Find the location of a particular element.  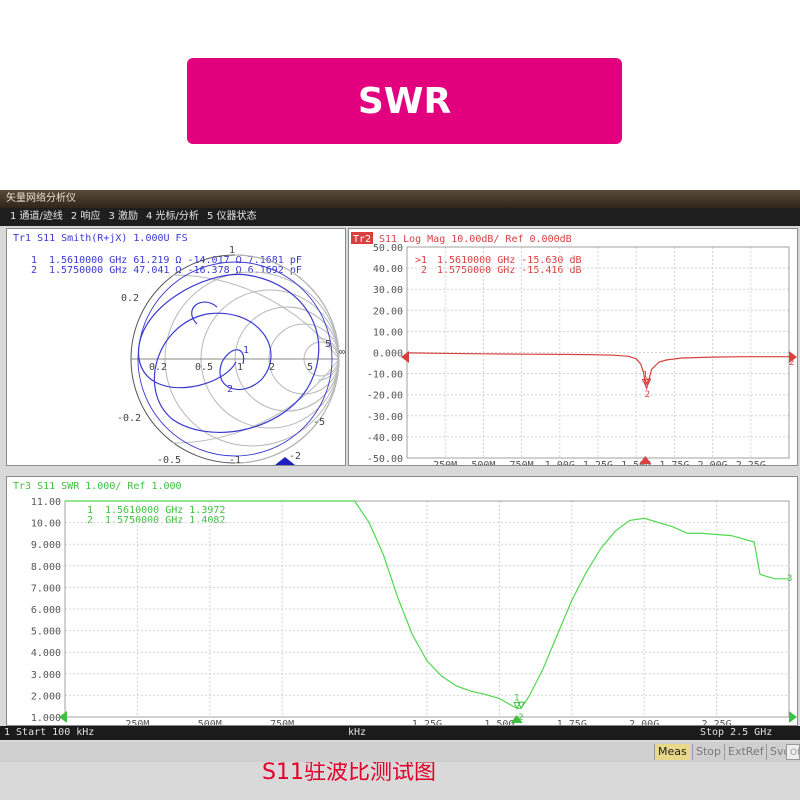

swr-y-tick-label: 1.000 is located at coordinates (46, 718).